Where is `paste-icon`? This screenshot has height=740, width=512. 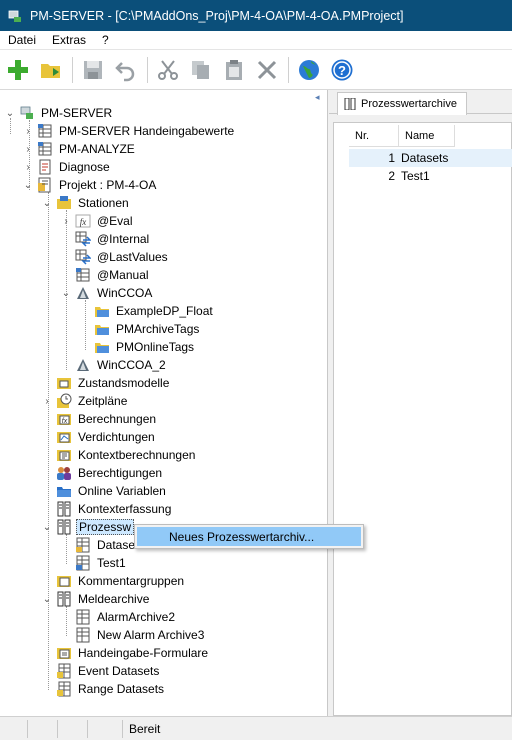
paste-icon is located at coordinates (234, 69).